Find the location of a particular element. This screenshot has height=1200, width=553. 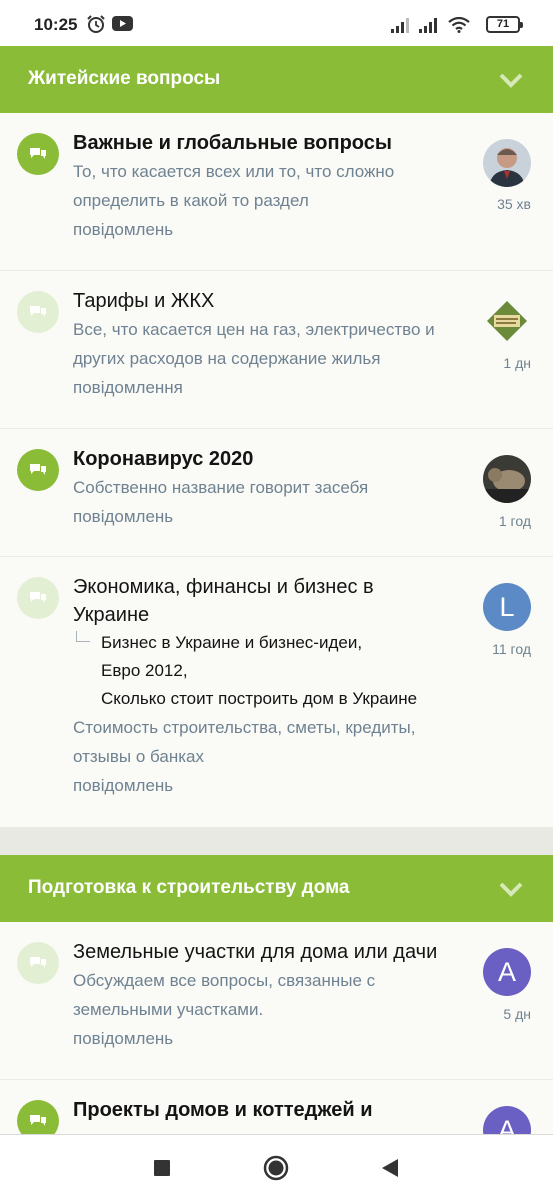

forum-node: Проекты домов и коттеджей и A is located at coordinates (276, 1107).